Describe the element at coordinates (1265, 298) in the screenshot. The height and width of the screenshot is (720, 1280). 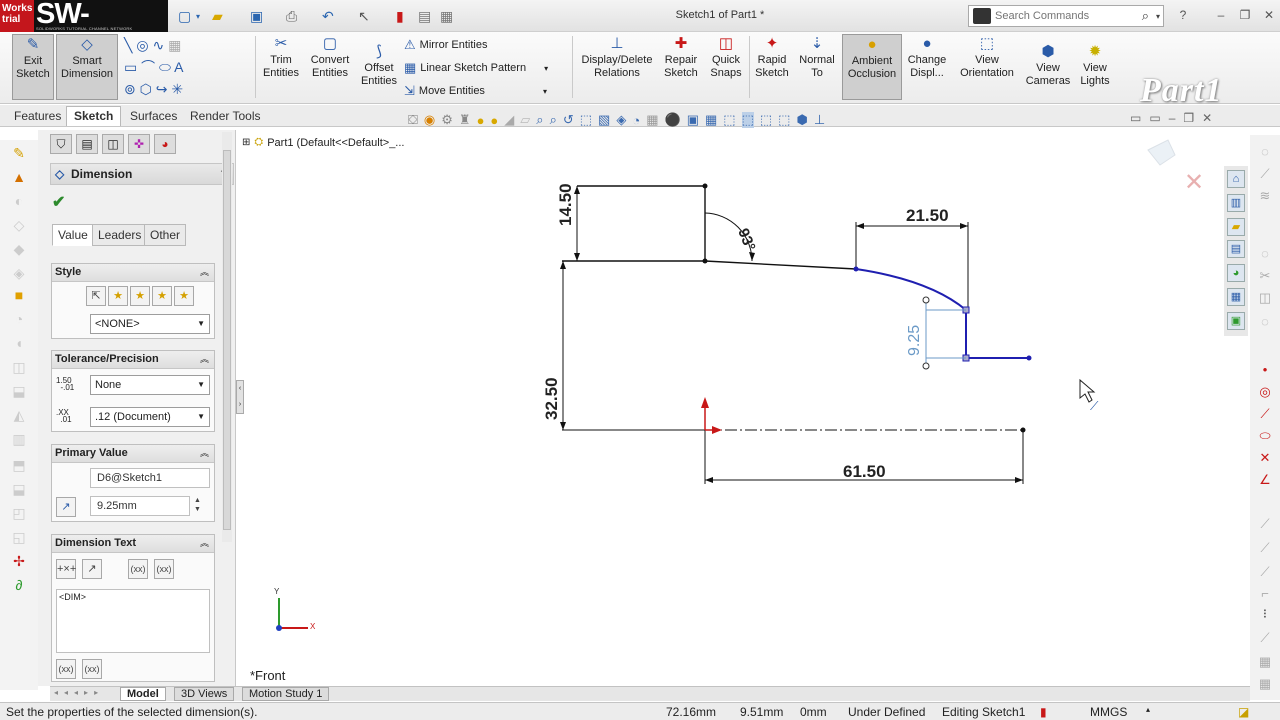
I see `right-tool-6-icon: ◫` at that location.